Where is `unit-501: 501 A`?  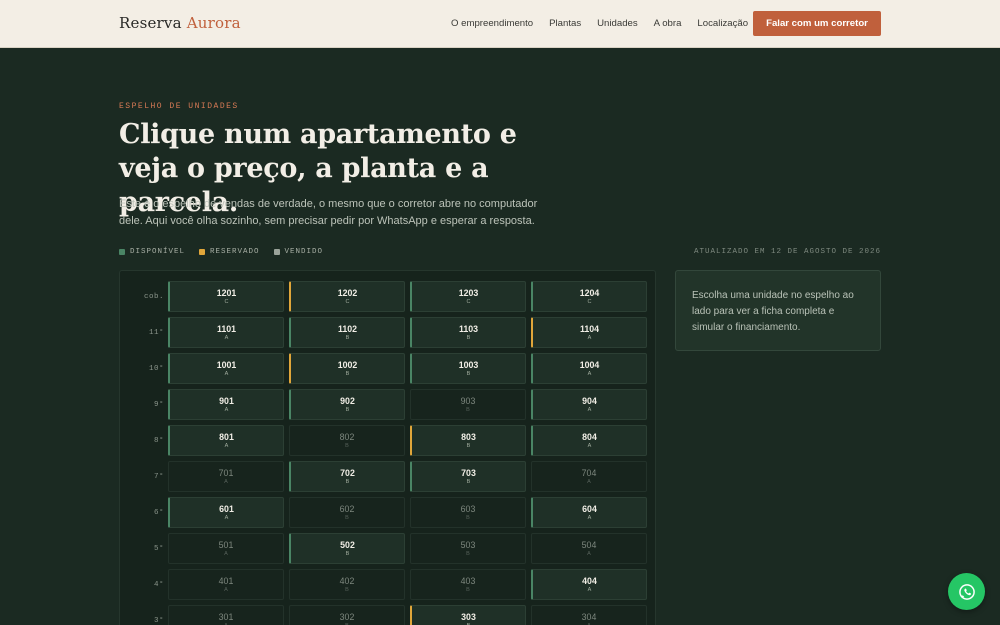
unit-501: 501 A is located at coordinates (226, 548).